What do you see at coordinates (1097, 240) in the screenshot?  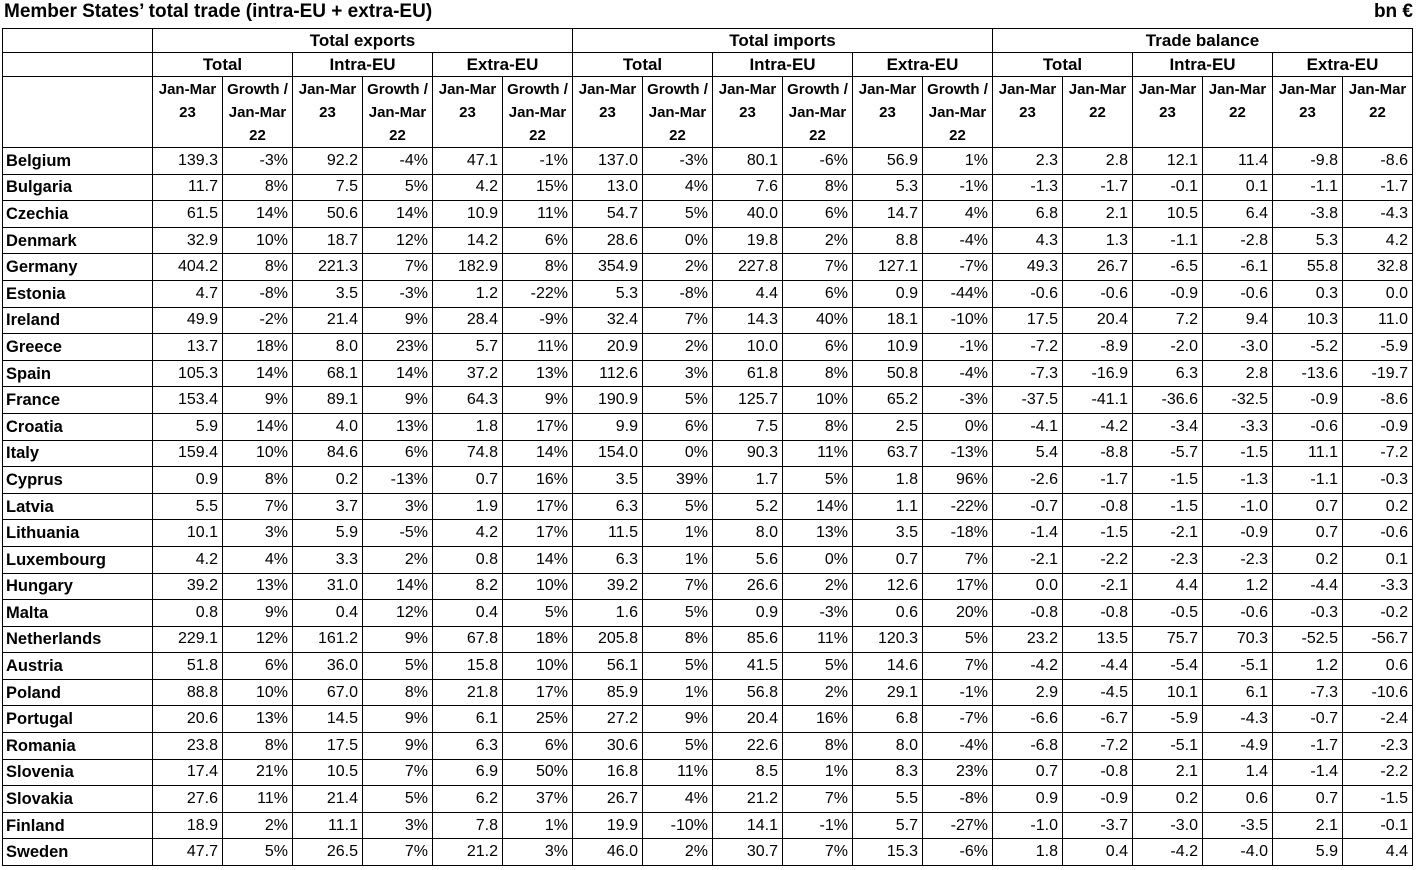 I see `table-cell: 1.3` at bounding box center [1097, 240].